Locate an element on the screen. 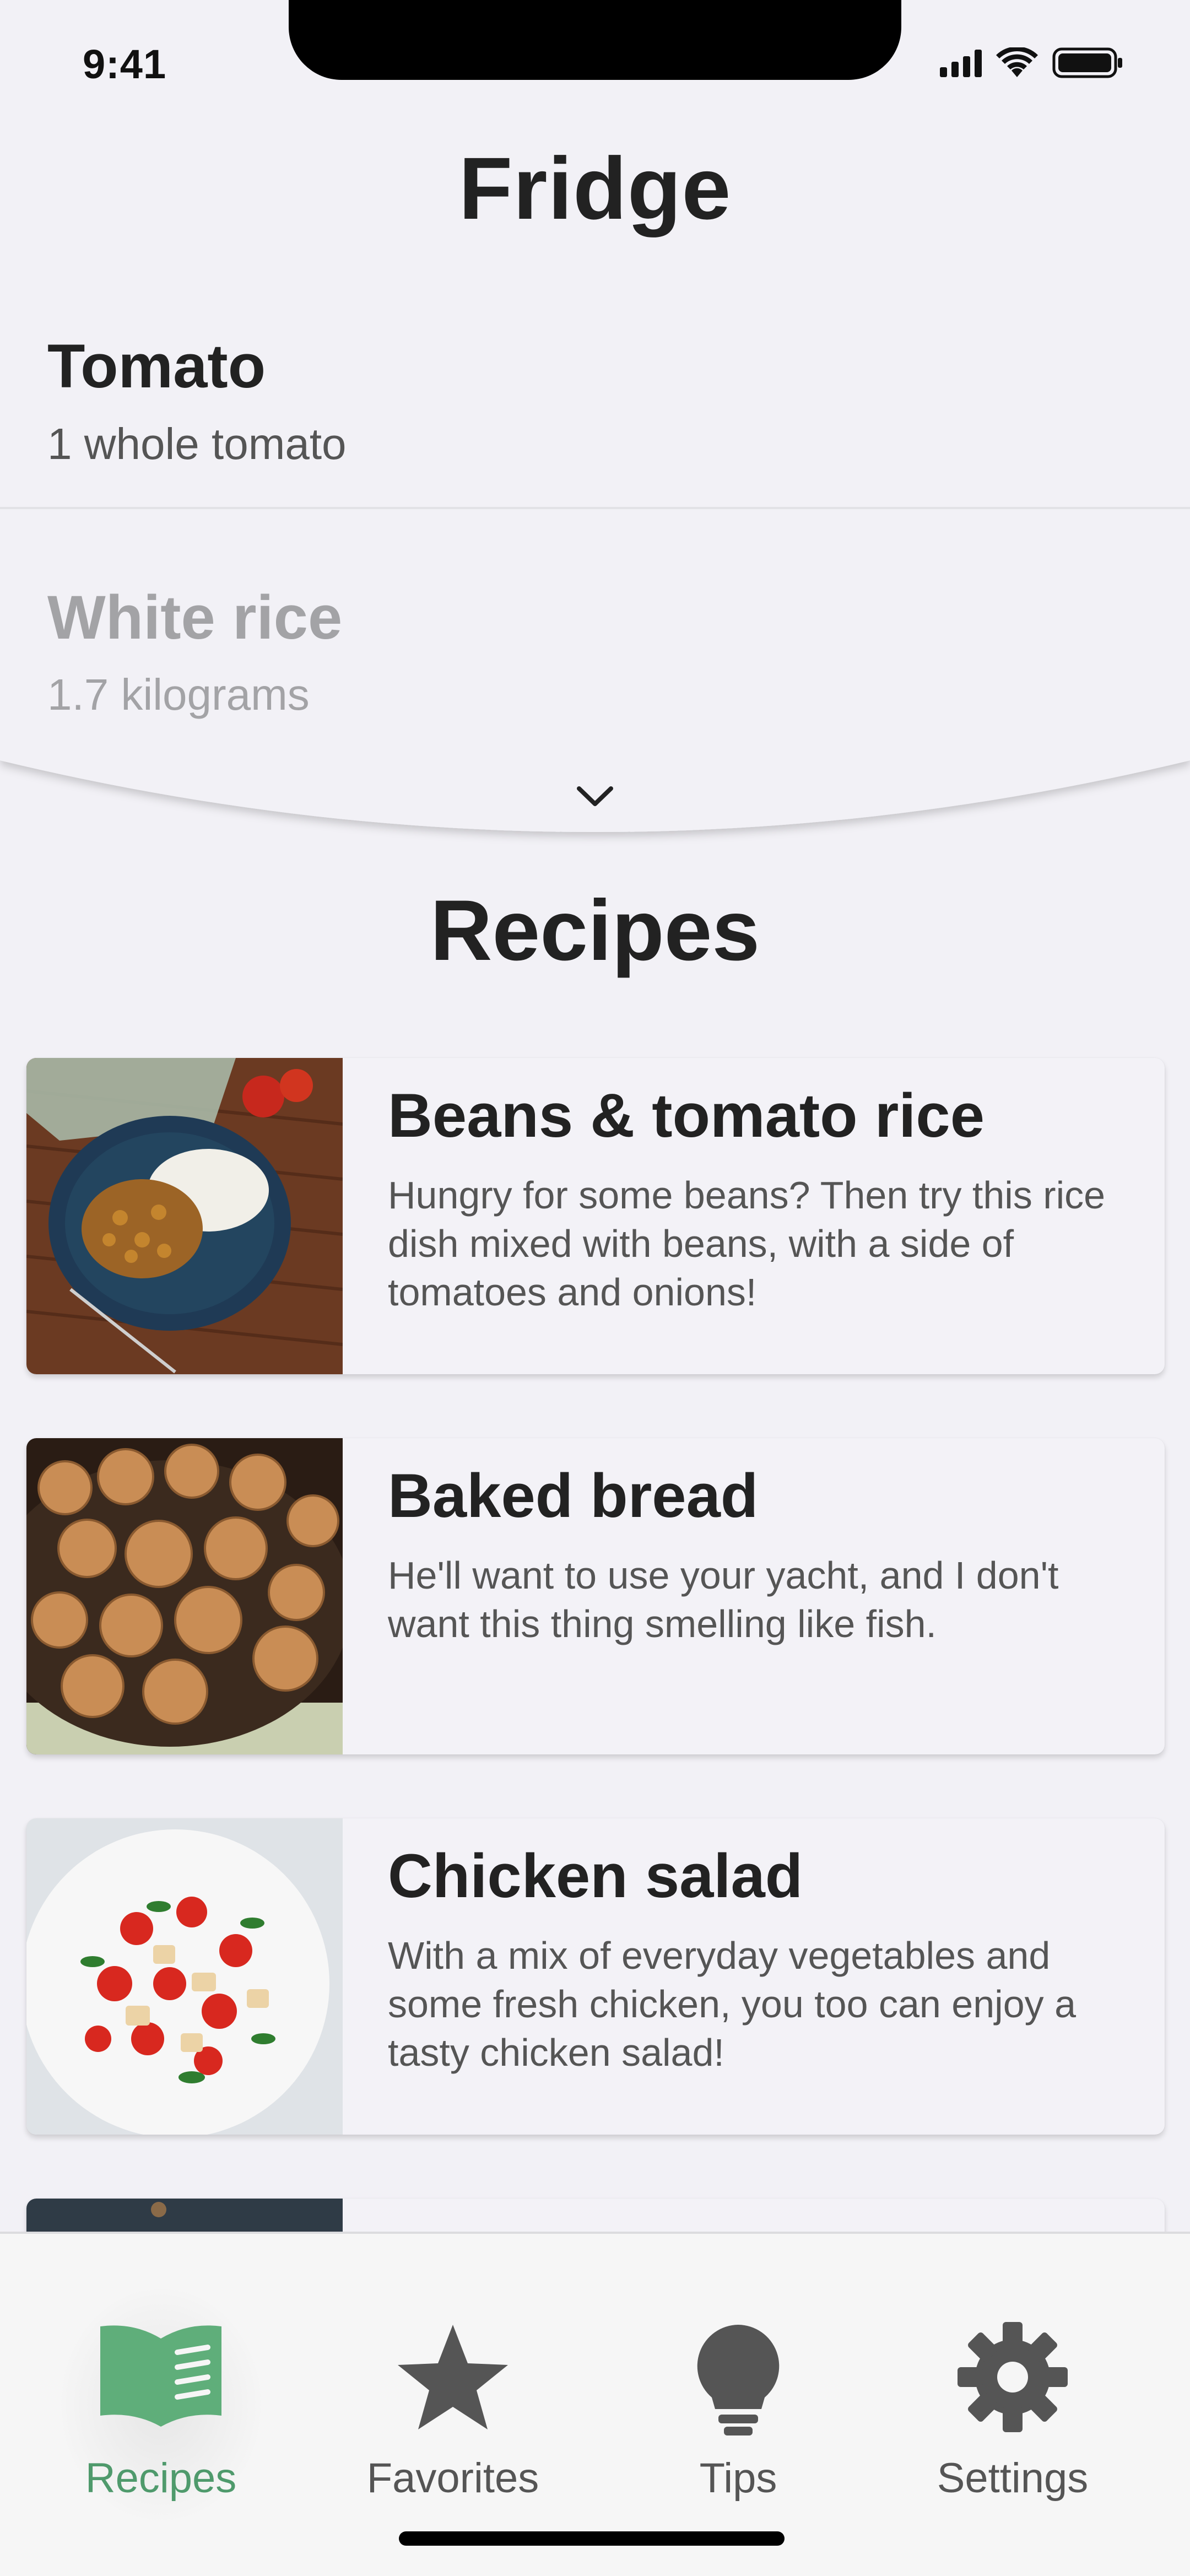  fridge-item-amount: 1 whole tomato is located at coordinates (197, 443).